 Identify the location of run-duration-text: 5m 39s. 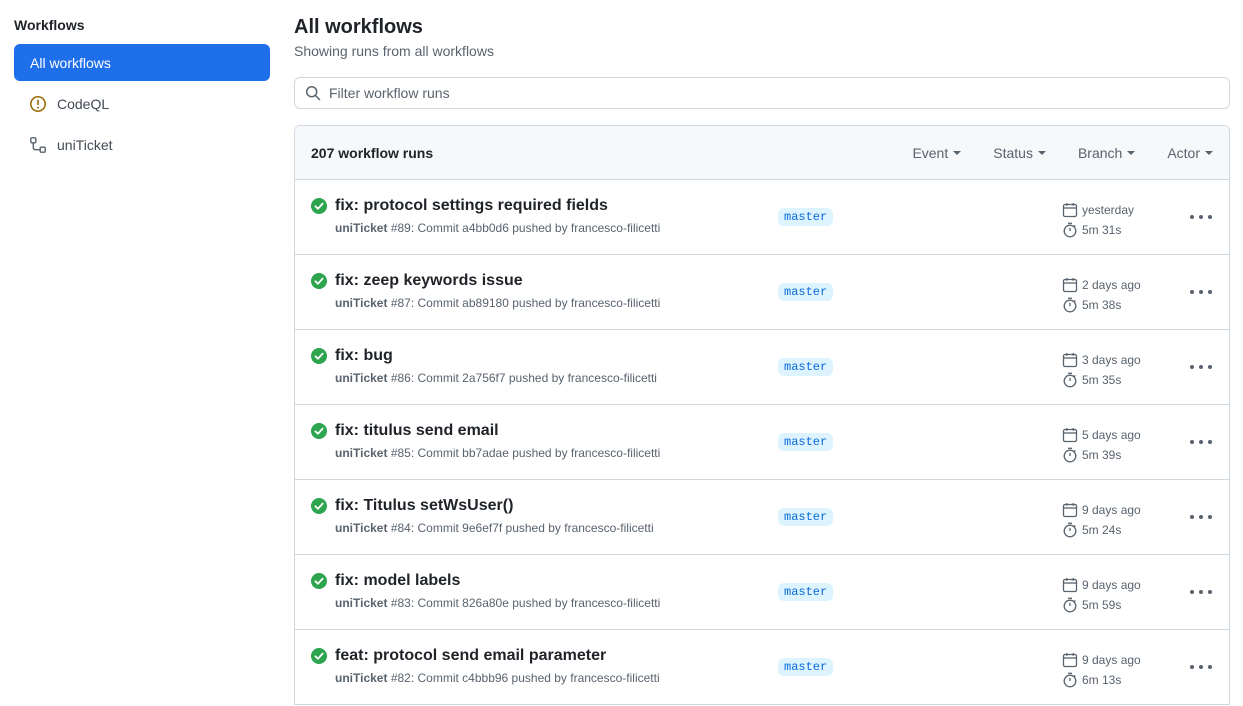
(1102, 455).